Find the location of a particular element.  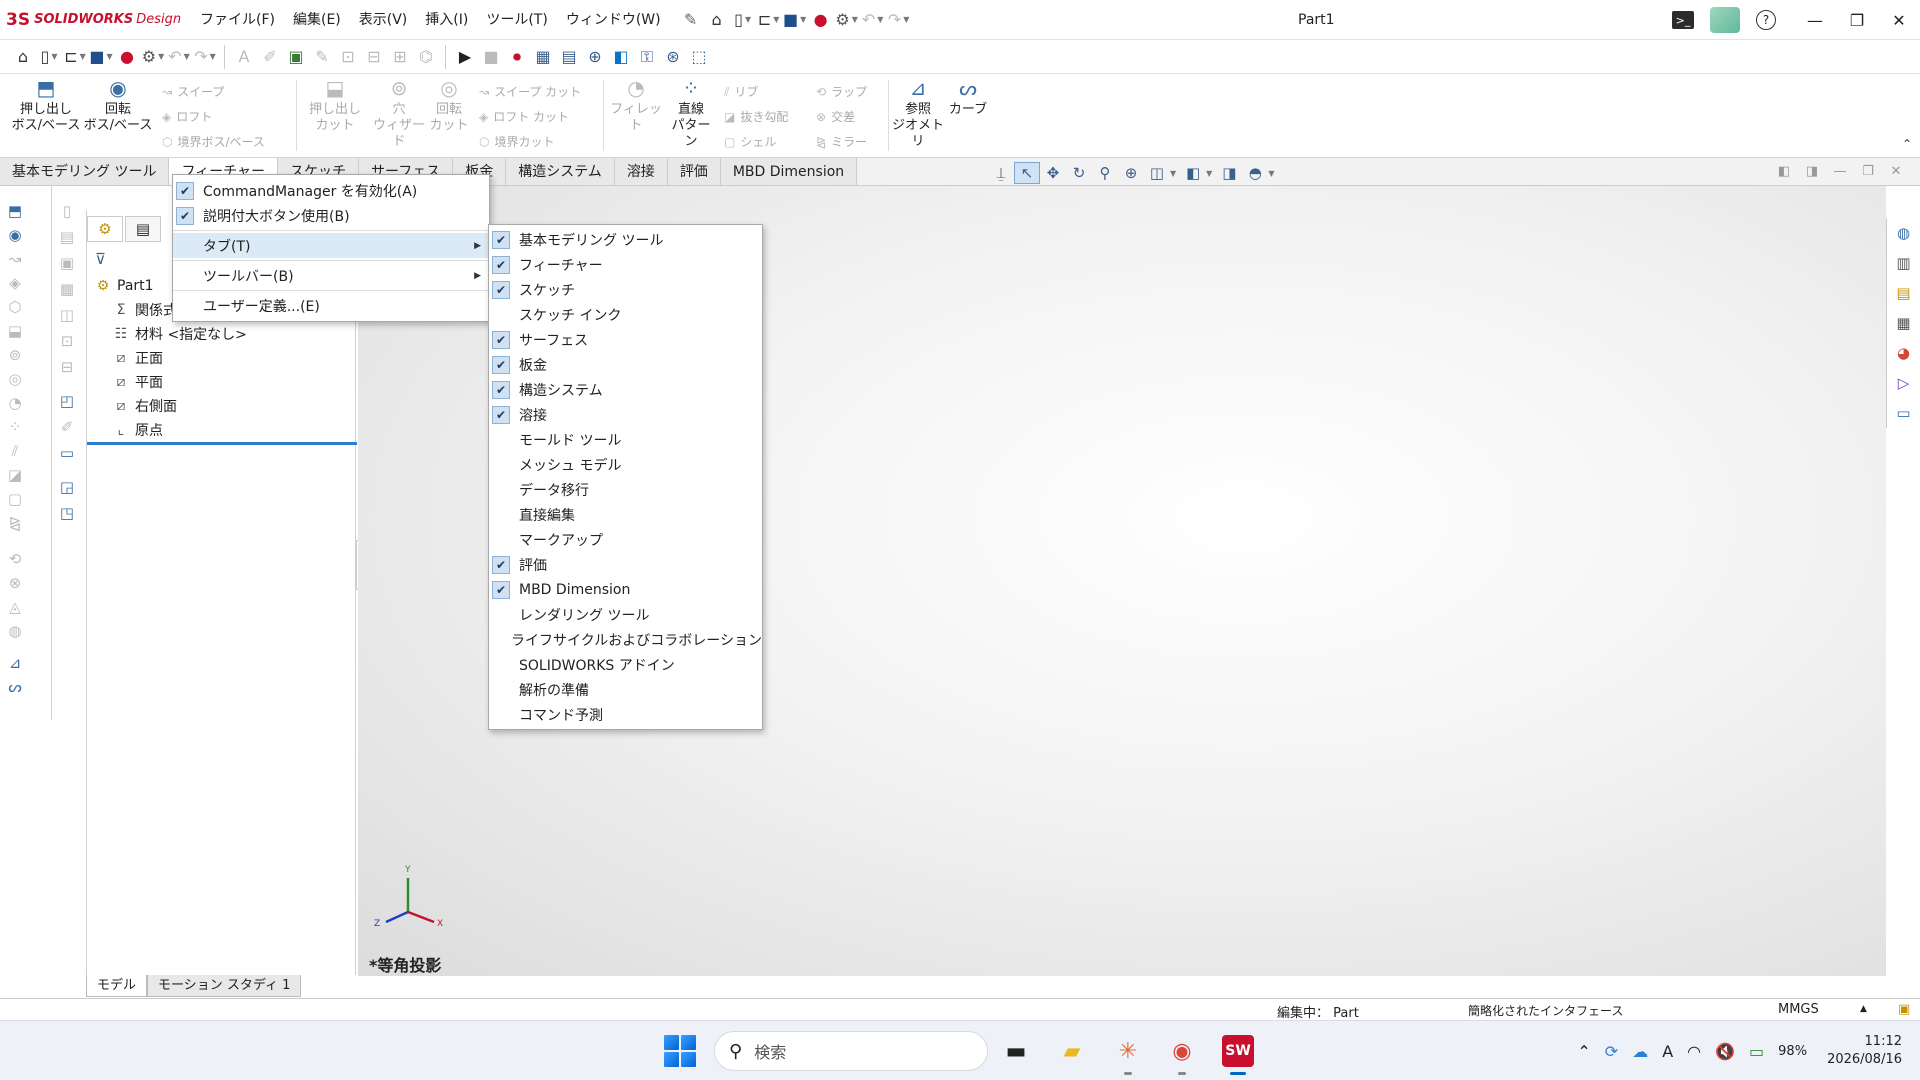

image-icon: ▣ is located at coordinates (296, 57).